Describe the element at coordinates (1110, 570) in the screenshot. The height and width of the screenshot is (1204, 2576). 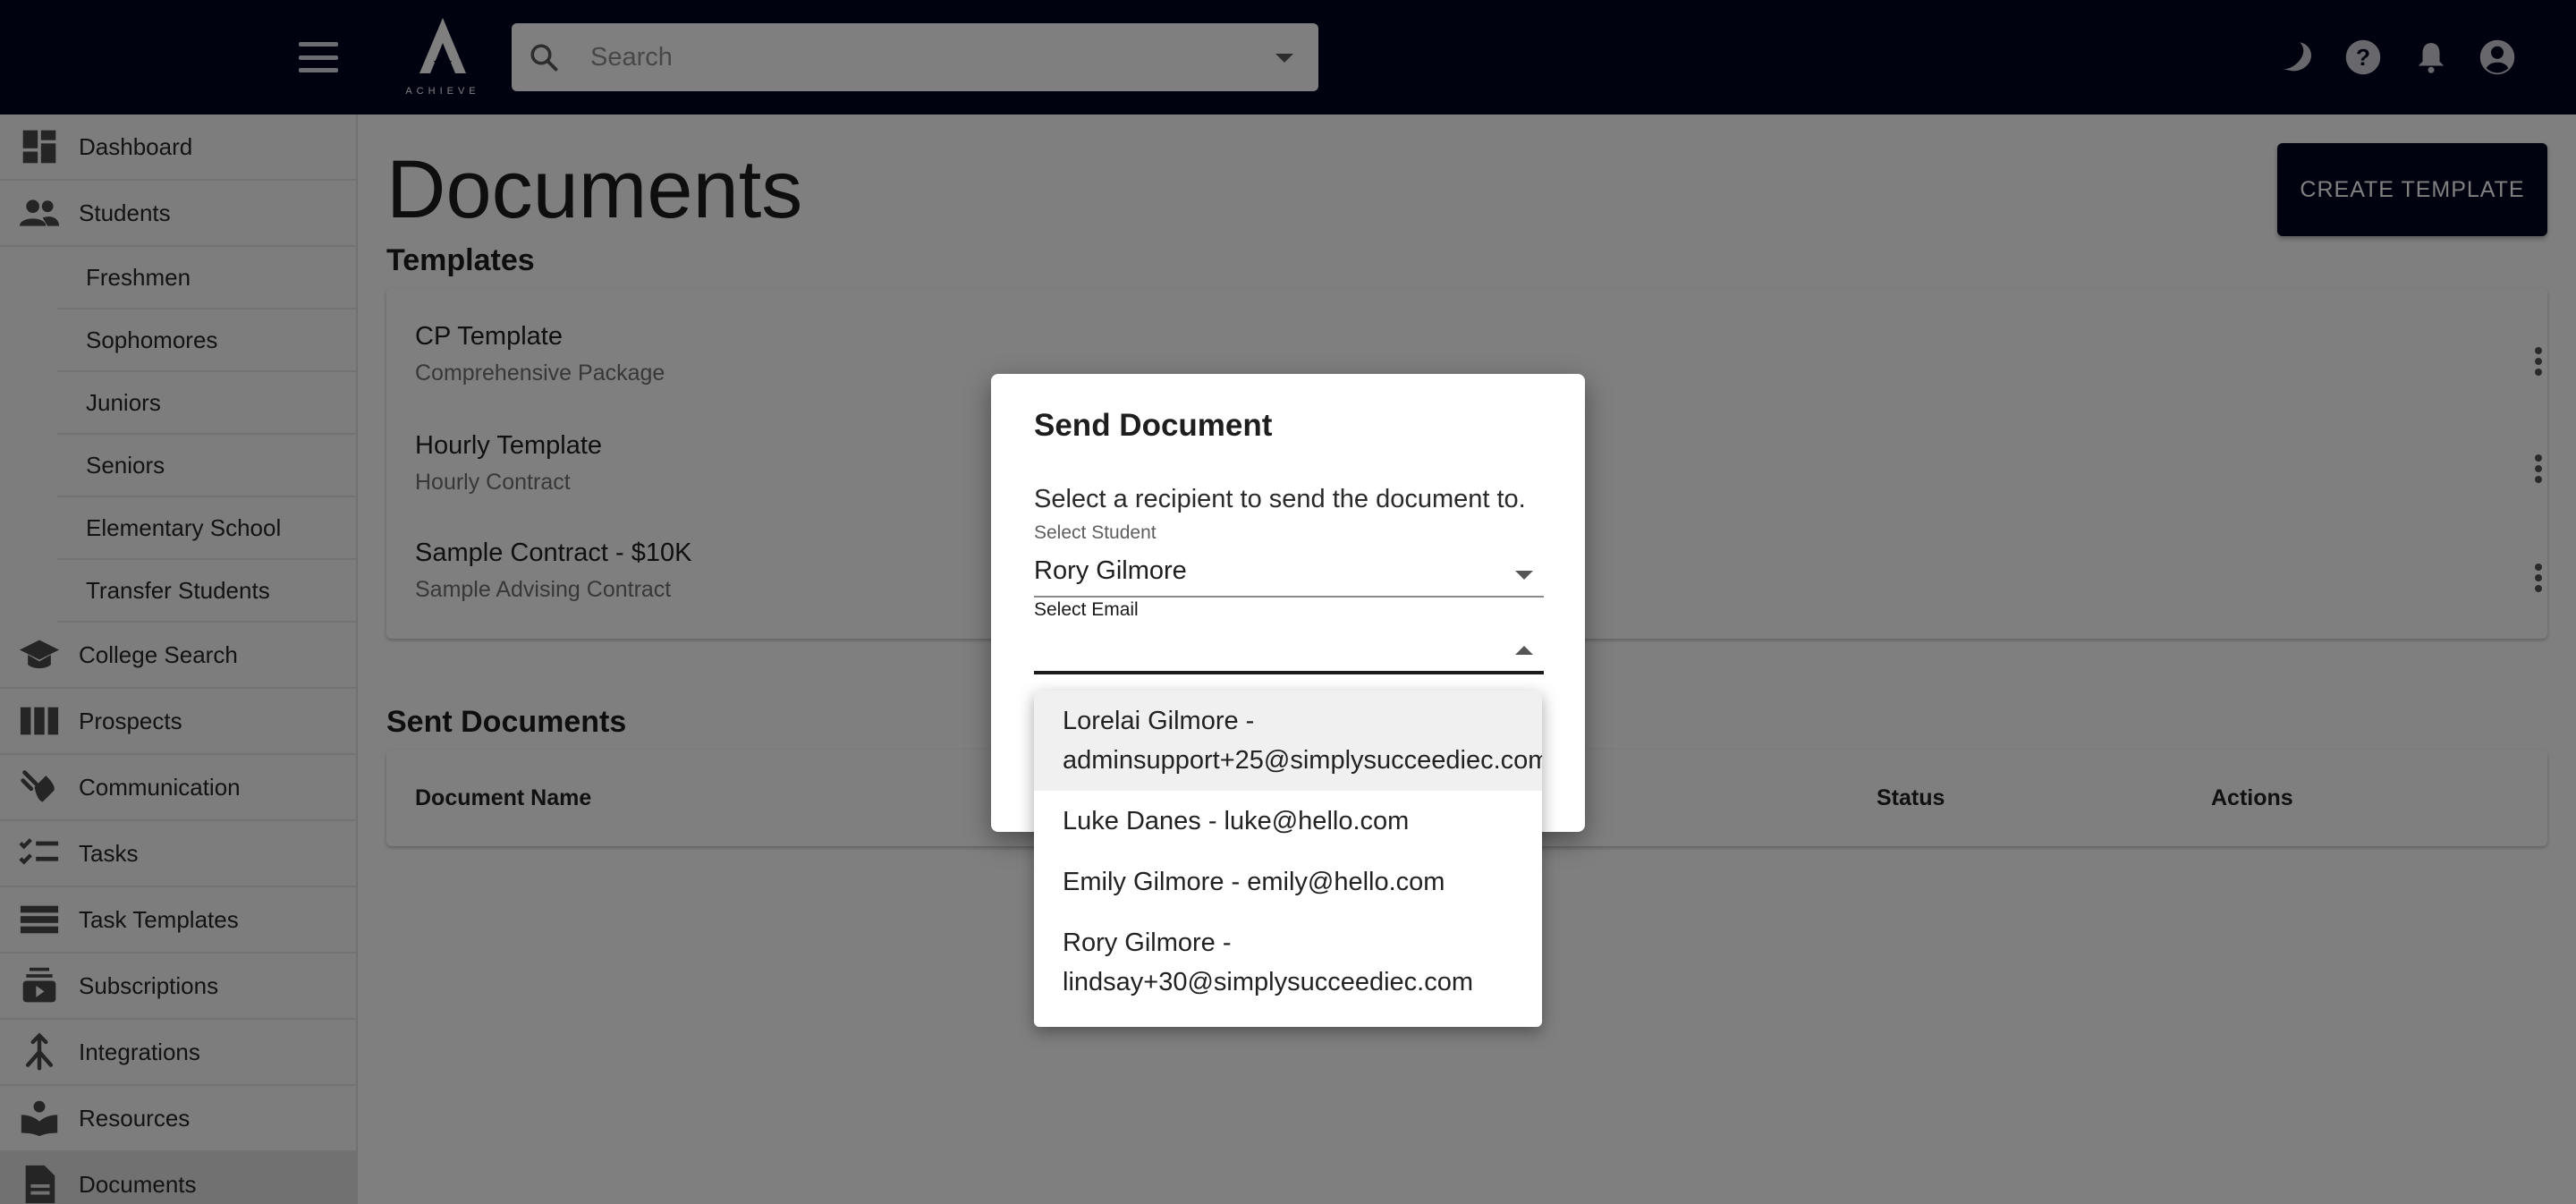
I see `select-student-value: Rory Gilmore` at that location.